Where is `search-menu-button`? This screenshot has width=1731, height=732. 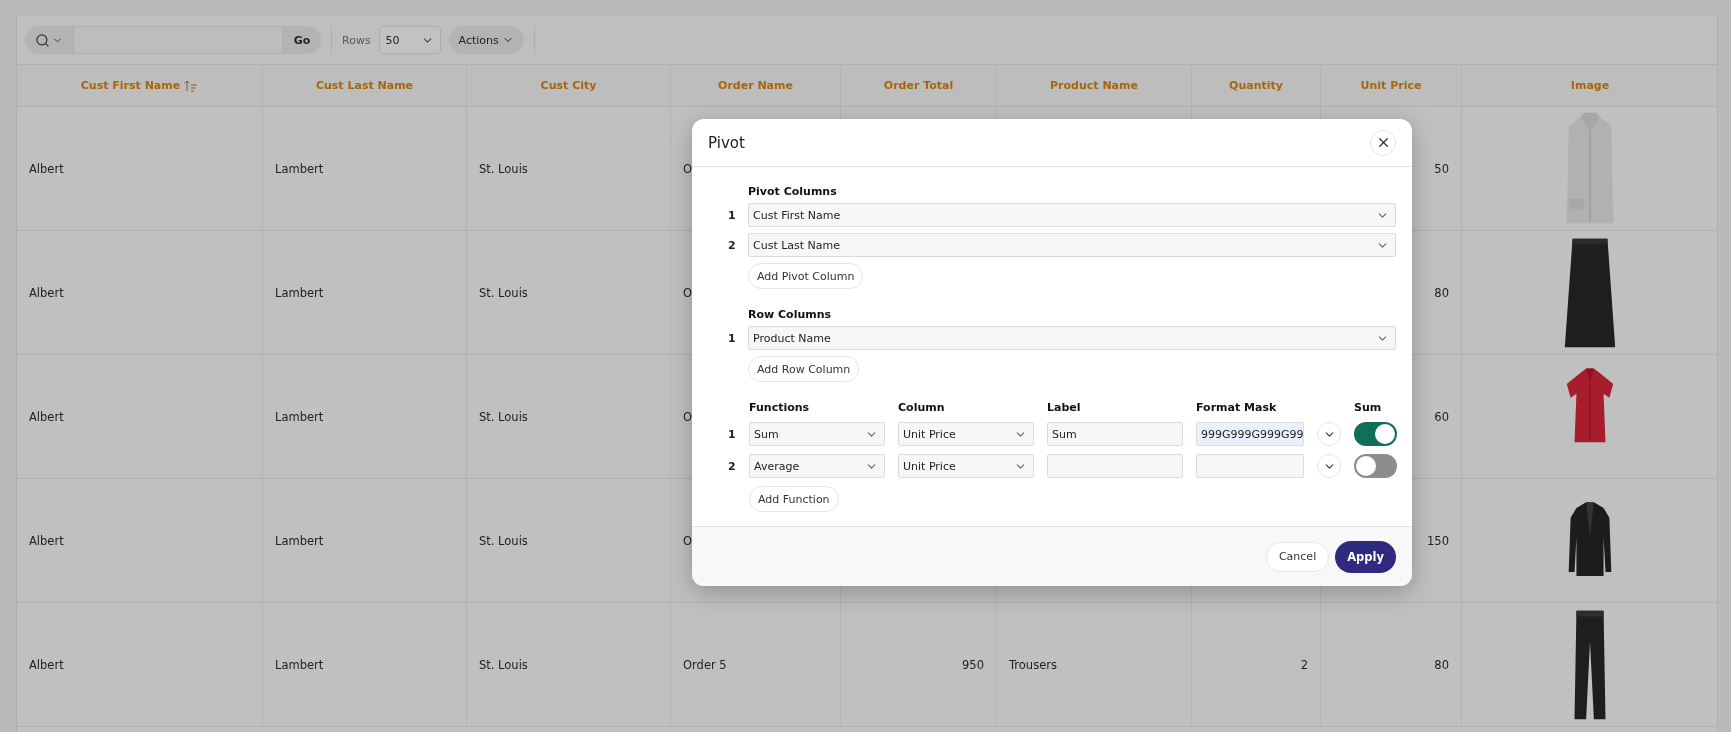
search-menu-button is located at coordinates (49, 40).